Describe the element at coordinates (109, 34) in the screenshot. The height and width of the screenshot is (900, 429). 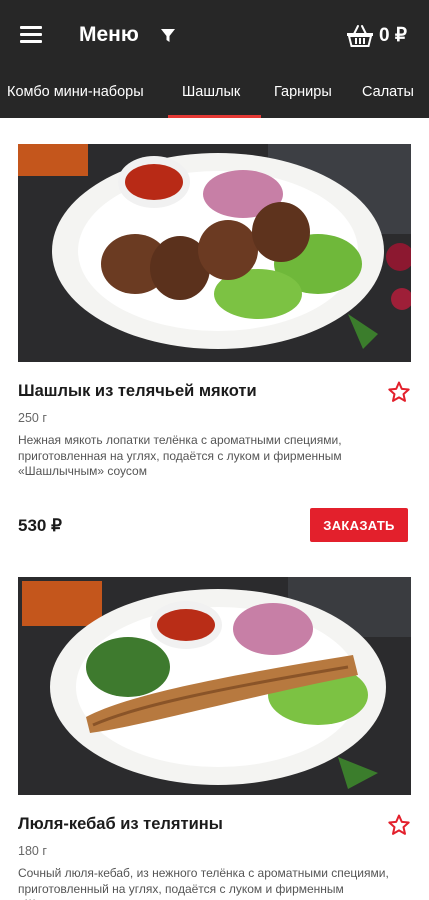
I see `page-title: Меню` at that location.